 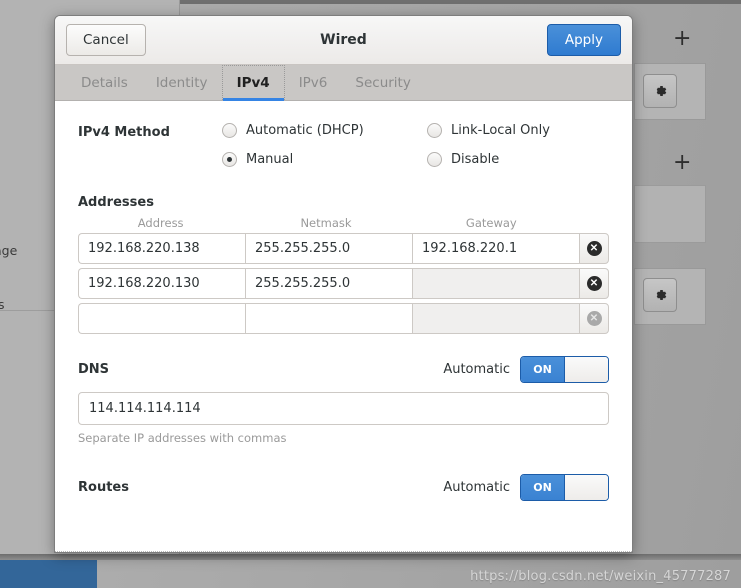 I want to click on radio-option-manual: Manual, so click(x=324, y=159).